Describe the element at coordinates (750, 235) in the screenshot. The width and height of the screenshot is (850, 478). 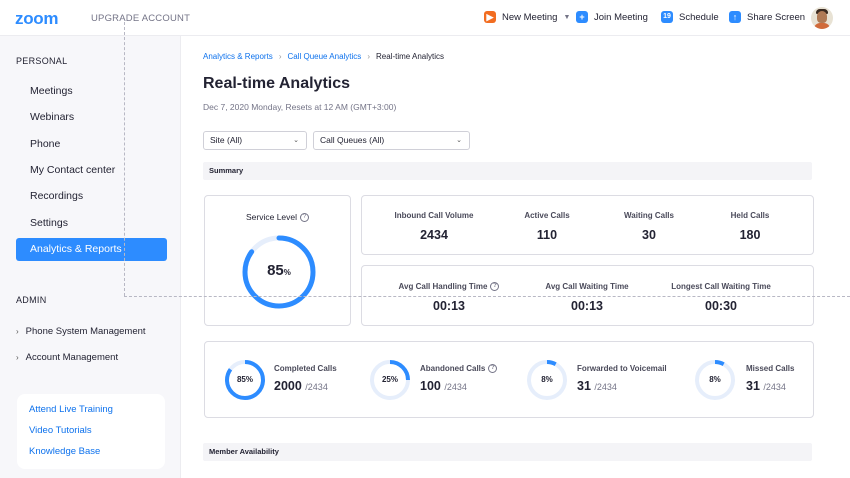
I see `metric-value: 180` at that location.